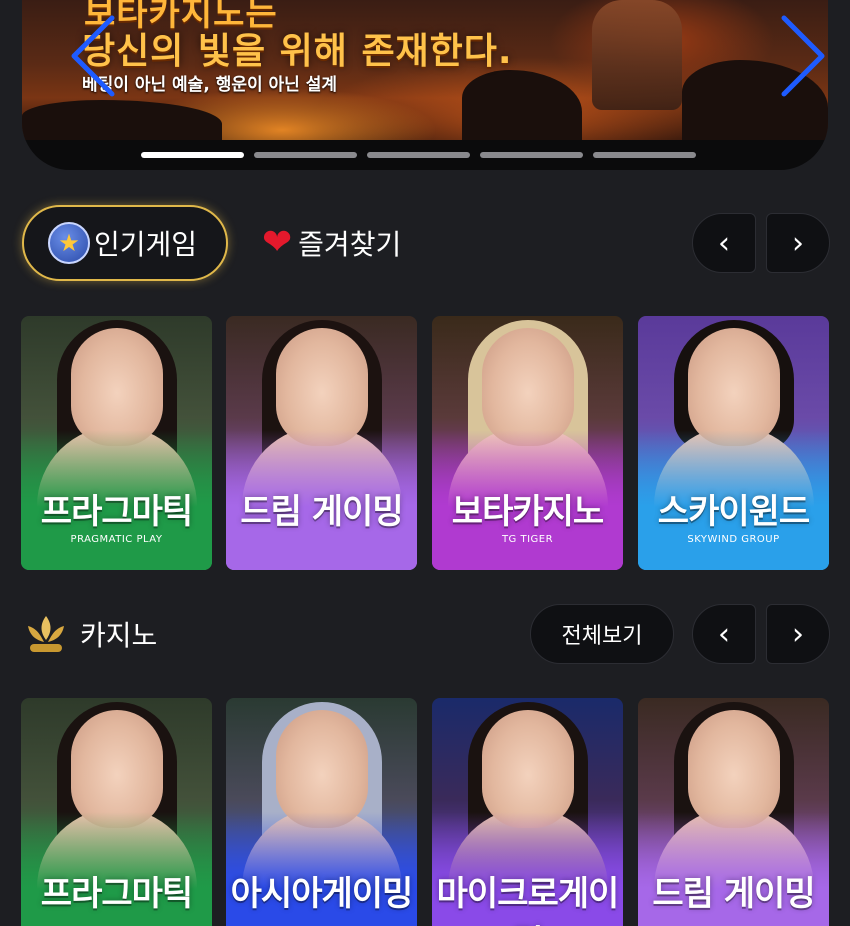  What do you see at coordinates (116, 443) in the screenshot?
I see `game-card-pragmatic: 프라그마틱 PRAGMATIC PLAY` at bounding box center [116, 443].